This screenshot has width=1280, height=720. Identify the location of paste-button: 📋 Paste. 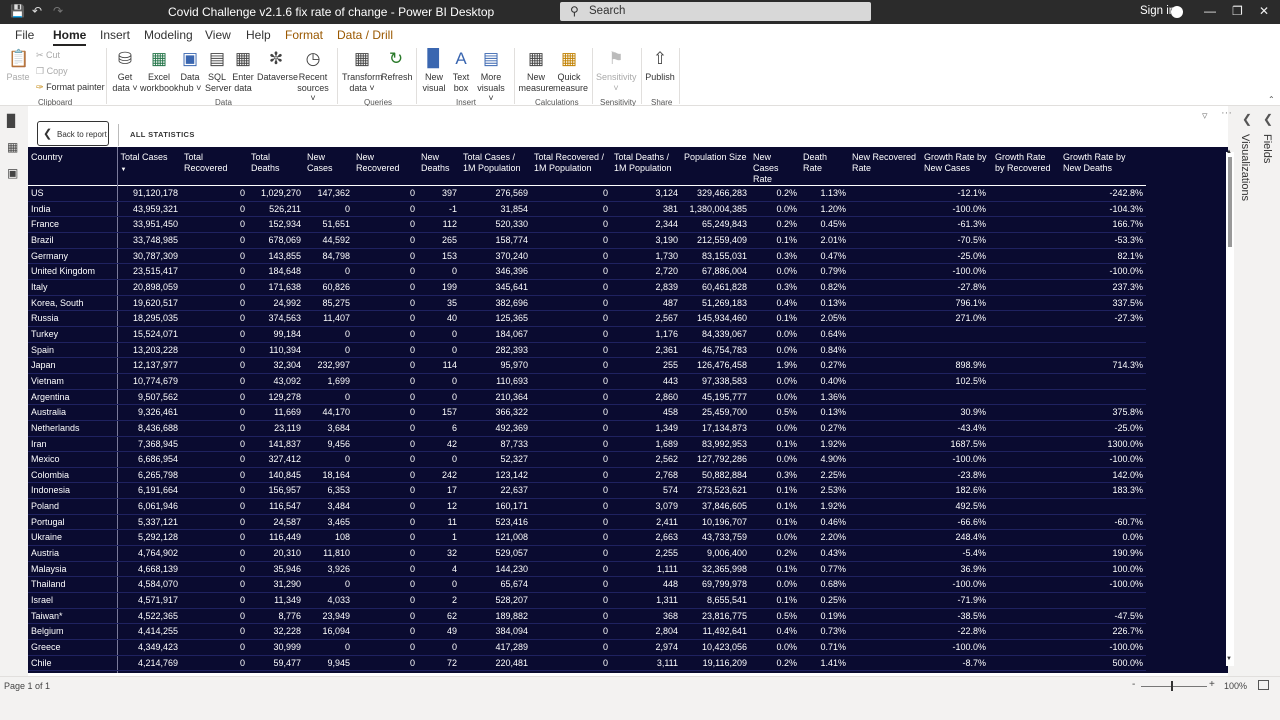
(18, 65).